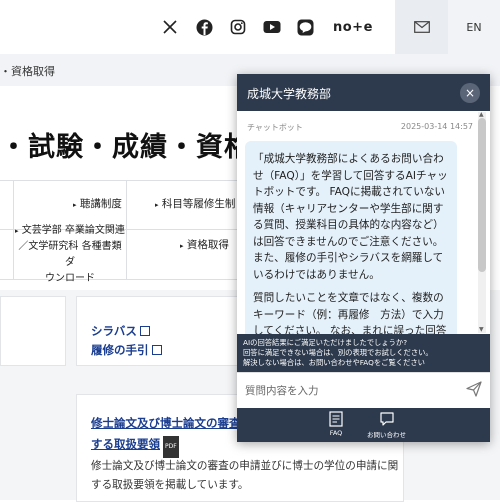 This screenshot has width=500, height=502. What do you see at coordinates (33, 331) in the screenshot?
I see `card` at bounding box center [33, 331].